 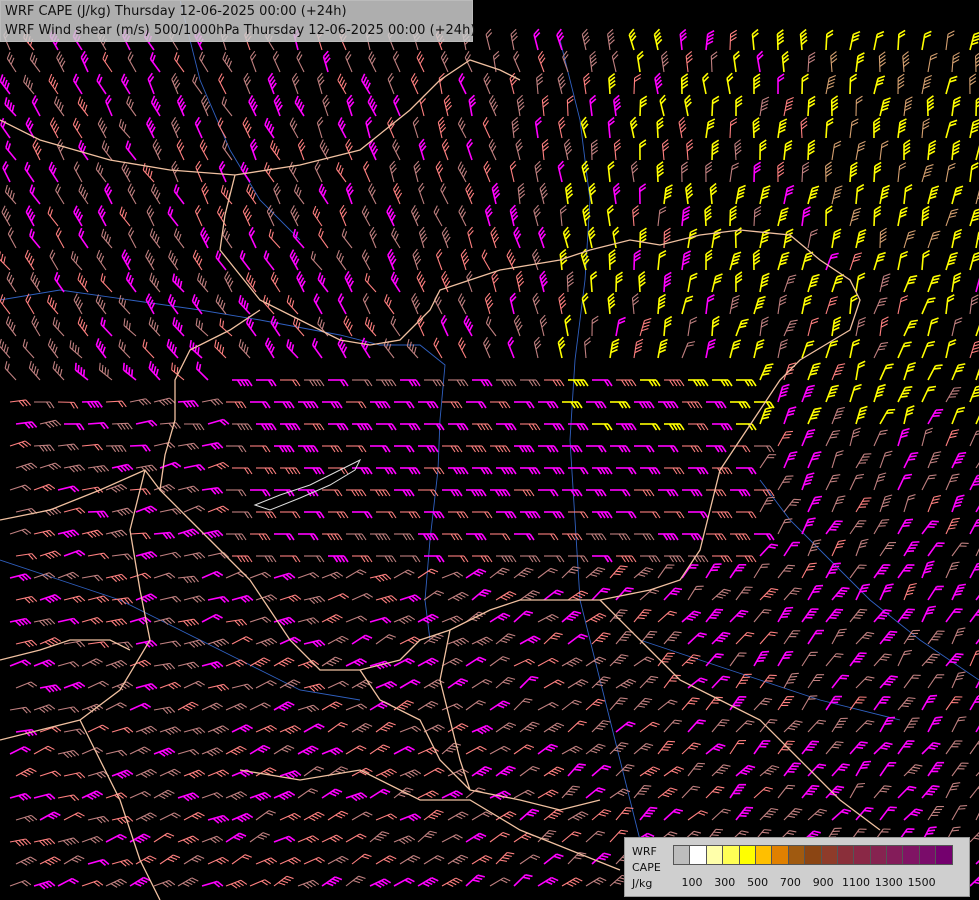 What do you see at coordinates (642, 883) in the screenshot?
I see `legend-unit-label: J/kg` at bounding box center [642, 883].